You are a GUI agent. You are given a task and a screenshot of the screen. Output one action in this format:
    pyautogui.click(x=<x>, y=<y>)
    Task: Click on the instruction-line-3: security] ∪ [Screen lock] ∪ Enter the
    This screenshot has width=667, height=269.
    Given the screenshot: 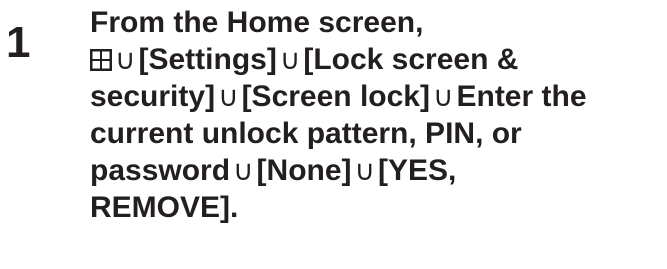 What is the action you would take?
    pyautogui.click(x=375, y=96)
    